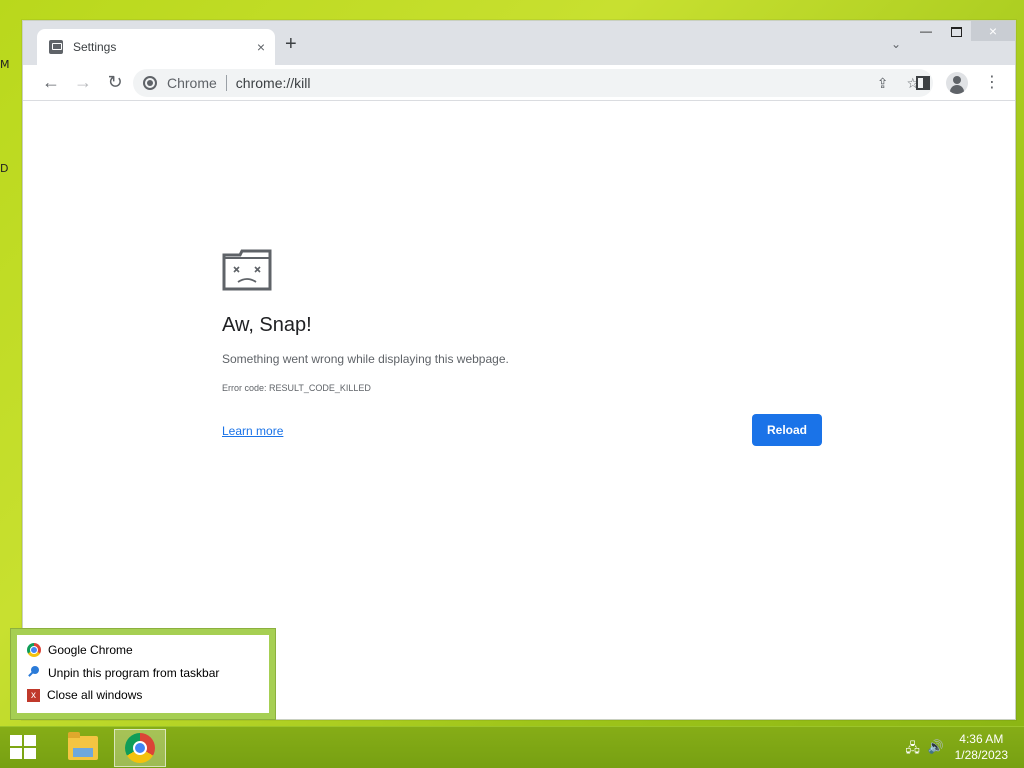 The image size is (1024, 768). What do you see at coordinates (981, 755) in the screenshot?
I see `clock-date: 1/28/2023` at bounding box center [981, 755].